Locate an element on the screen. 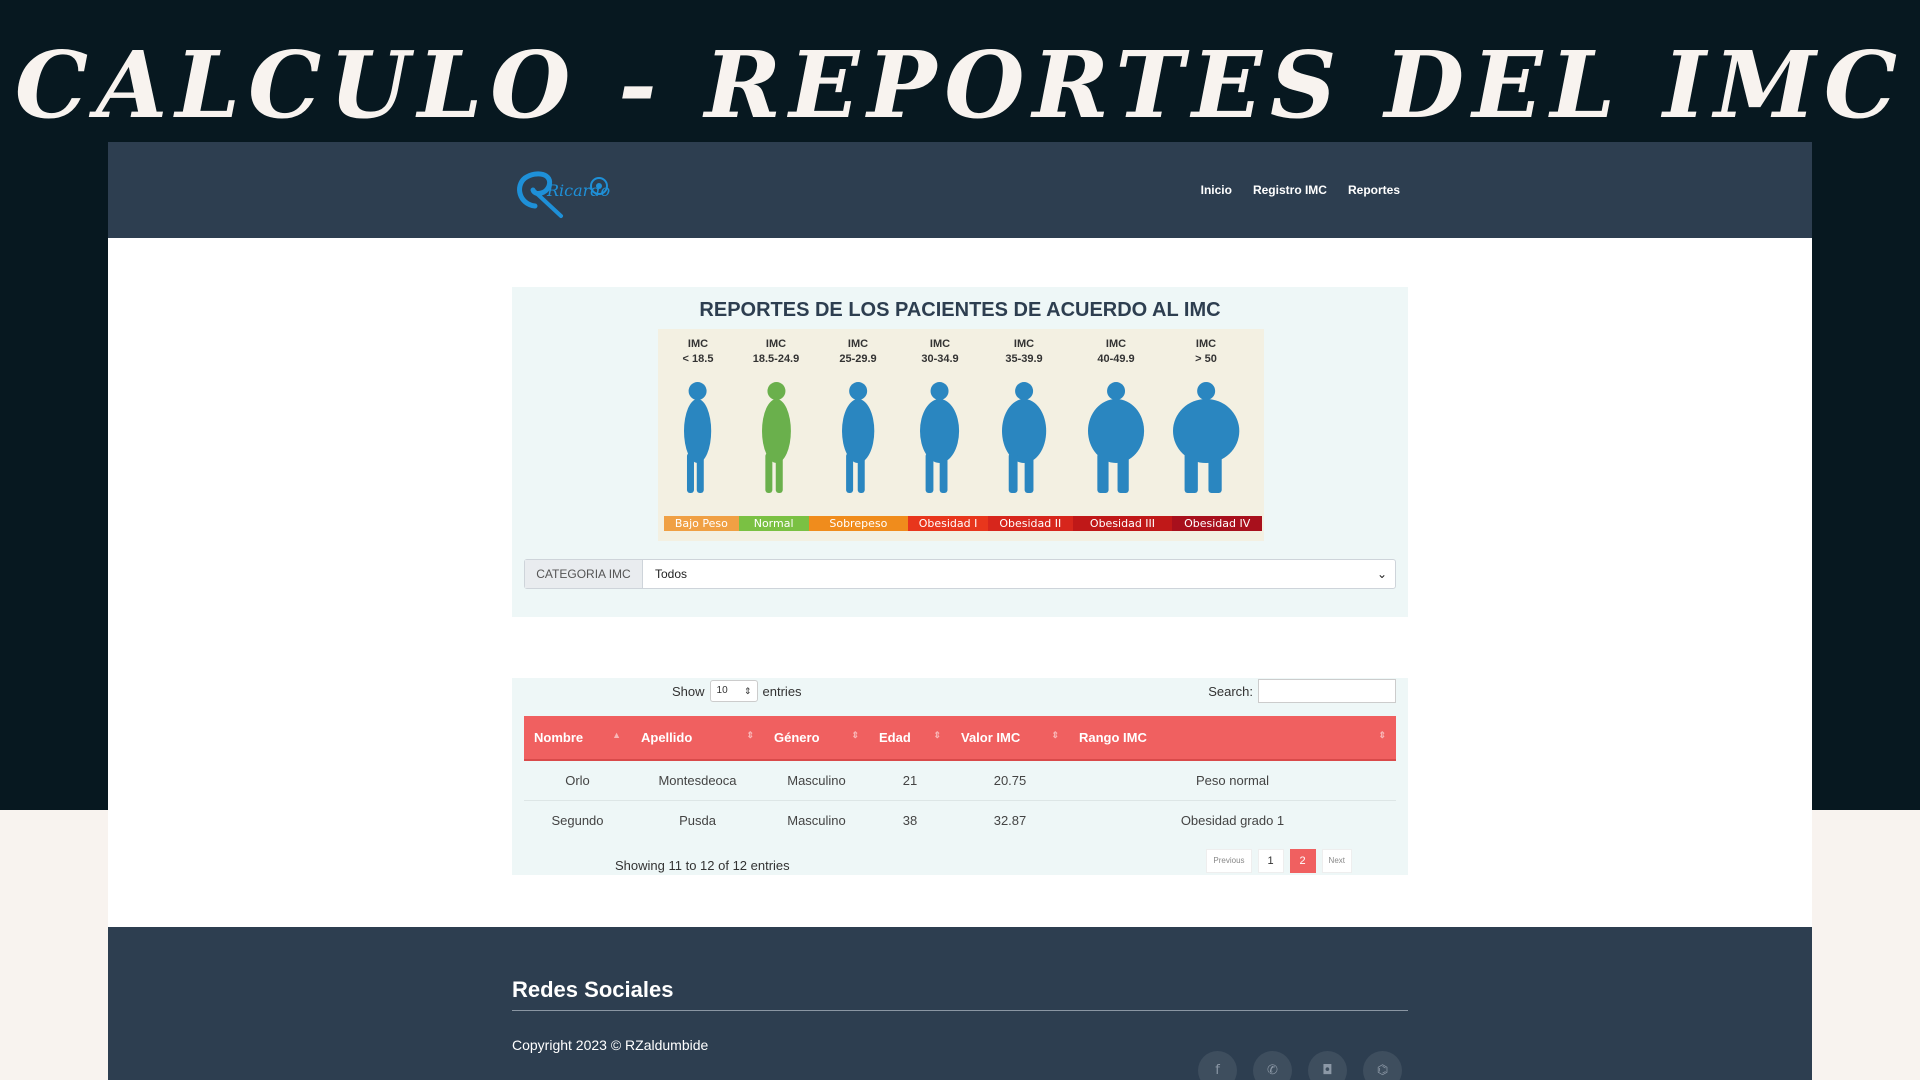  imc-range-label: IMC 18.5-24.9 is located at coordinates (776, 351).